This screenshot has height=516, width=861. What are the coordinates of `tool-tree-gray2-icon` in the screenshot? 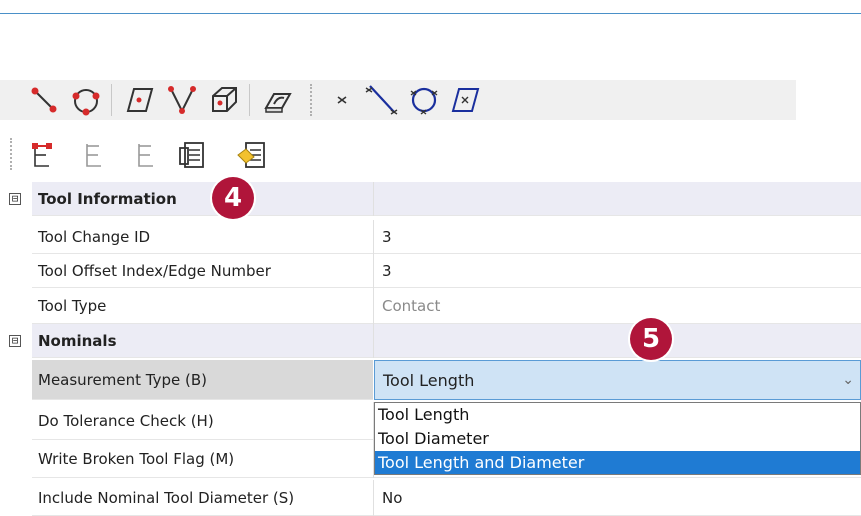 It's located at (146, 155).